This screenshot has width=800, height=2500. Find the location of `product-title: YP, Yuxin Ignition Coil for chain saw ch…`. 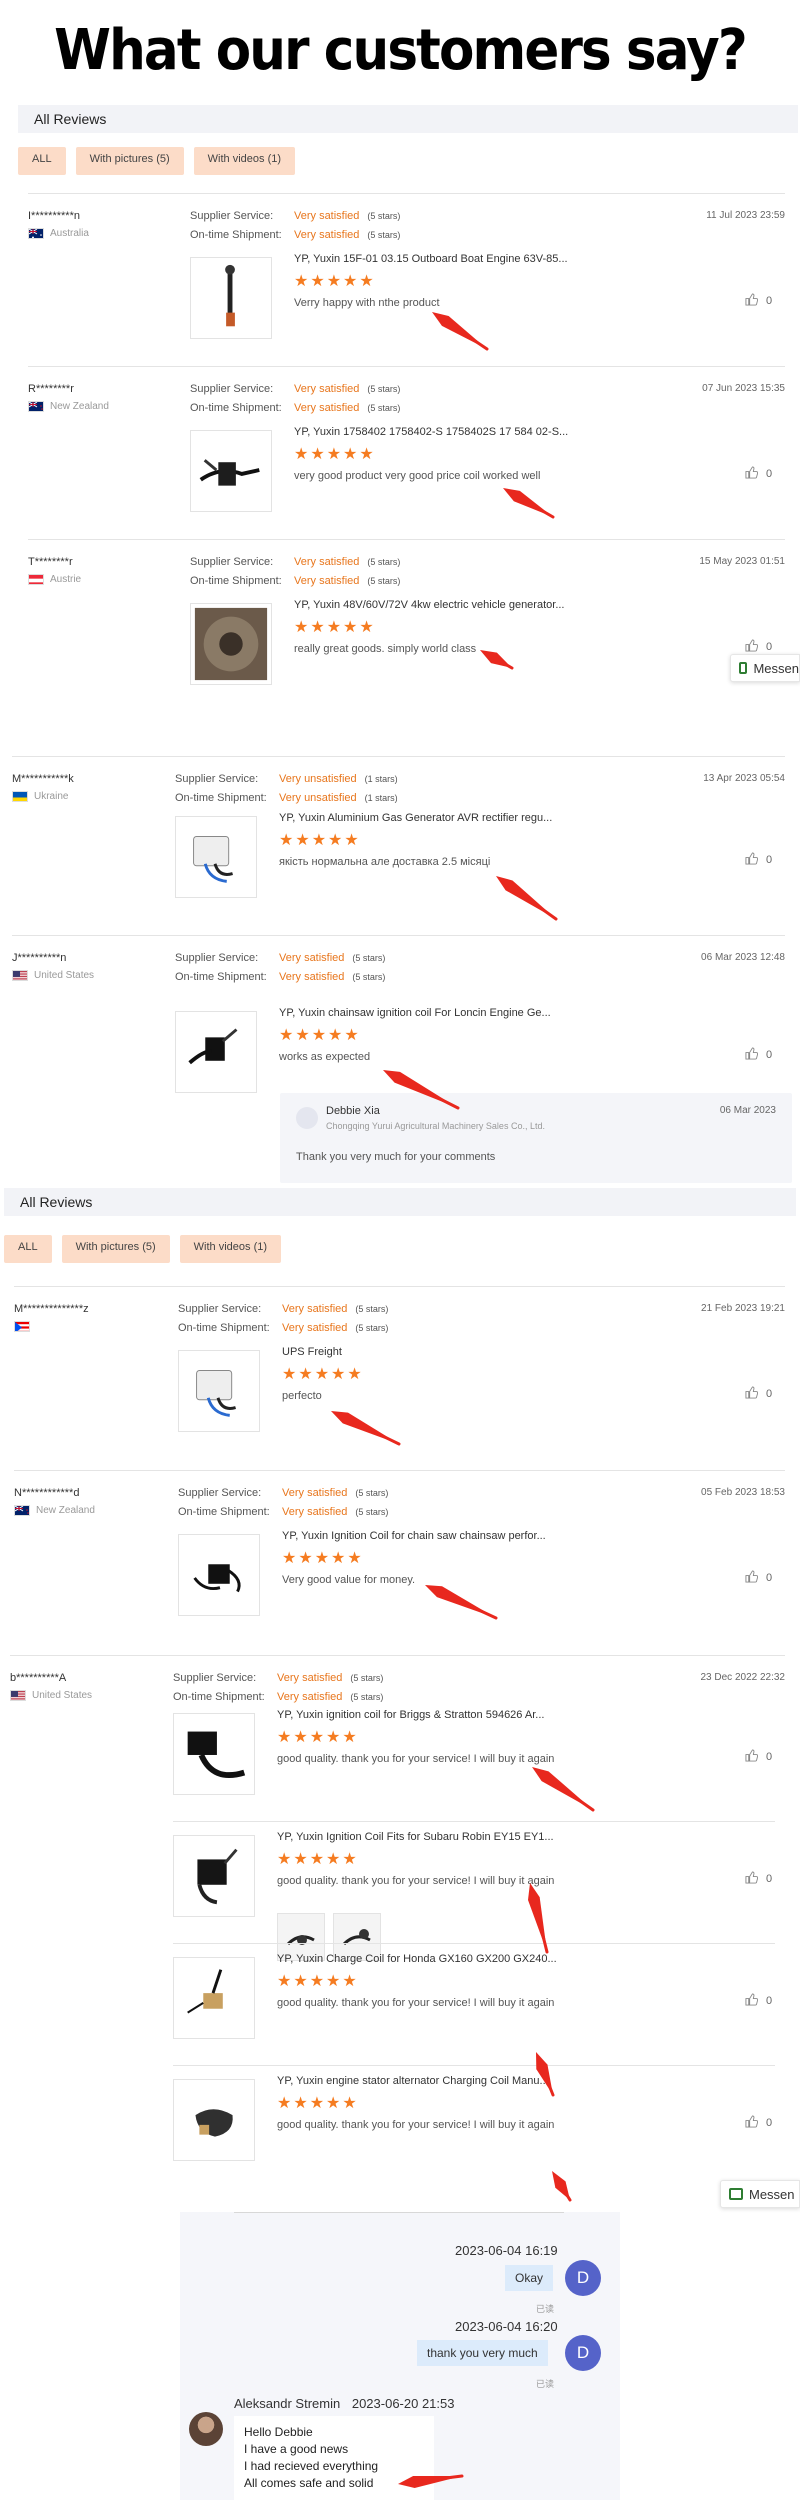

product-title: YP, Yuxin Ignition Coil for chain saw ch… is located at coordinates (414, 1536).